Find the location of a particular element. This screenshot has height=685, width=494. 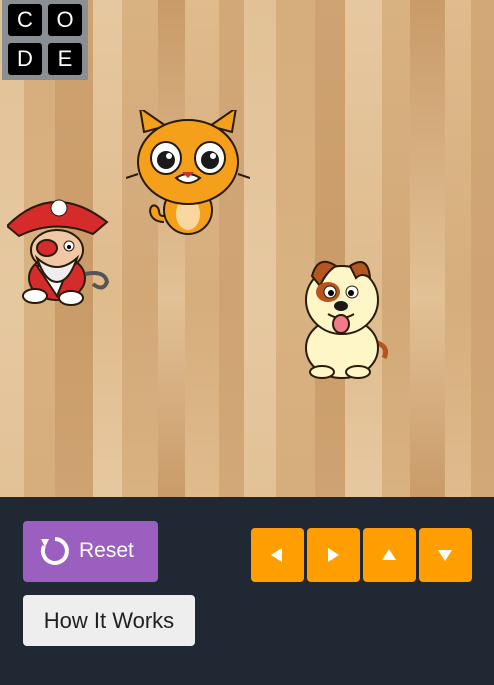

logo-letter: E is located at coordinates (65, 59).